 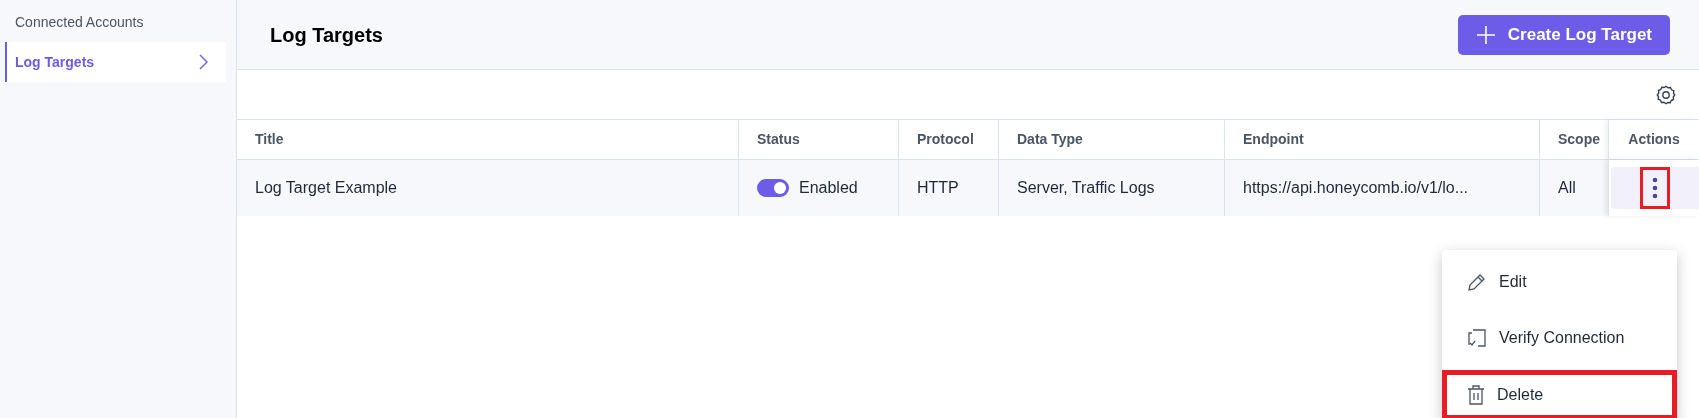 What do you see at coordinates (1381, 139) in the screenshot?
I see `column-header: Endpoint` at bounding box center [1381, 139].